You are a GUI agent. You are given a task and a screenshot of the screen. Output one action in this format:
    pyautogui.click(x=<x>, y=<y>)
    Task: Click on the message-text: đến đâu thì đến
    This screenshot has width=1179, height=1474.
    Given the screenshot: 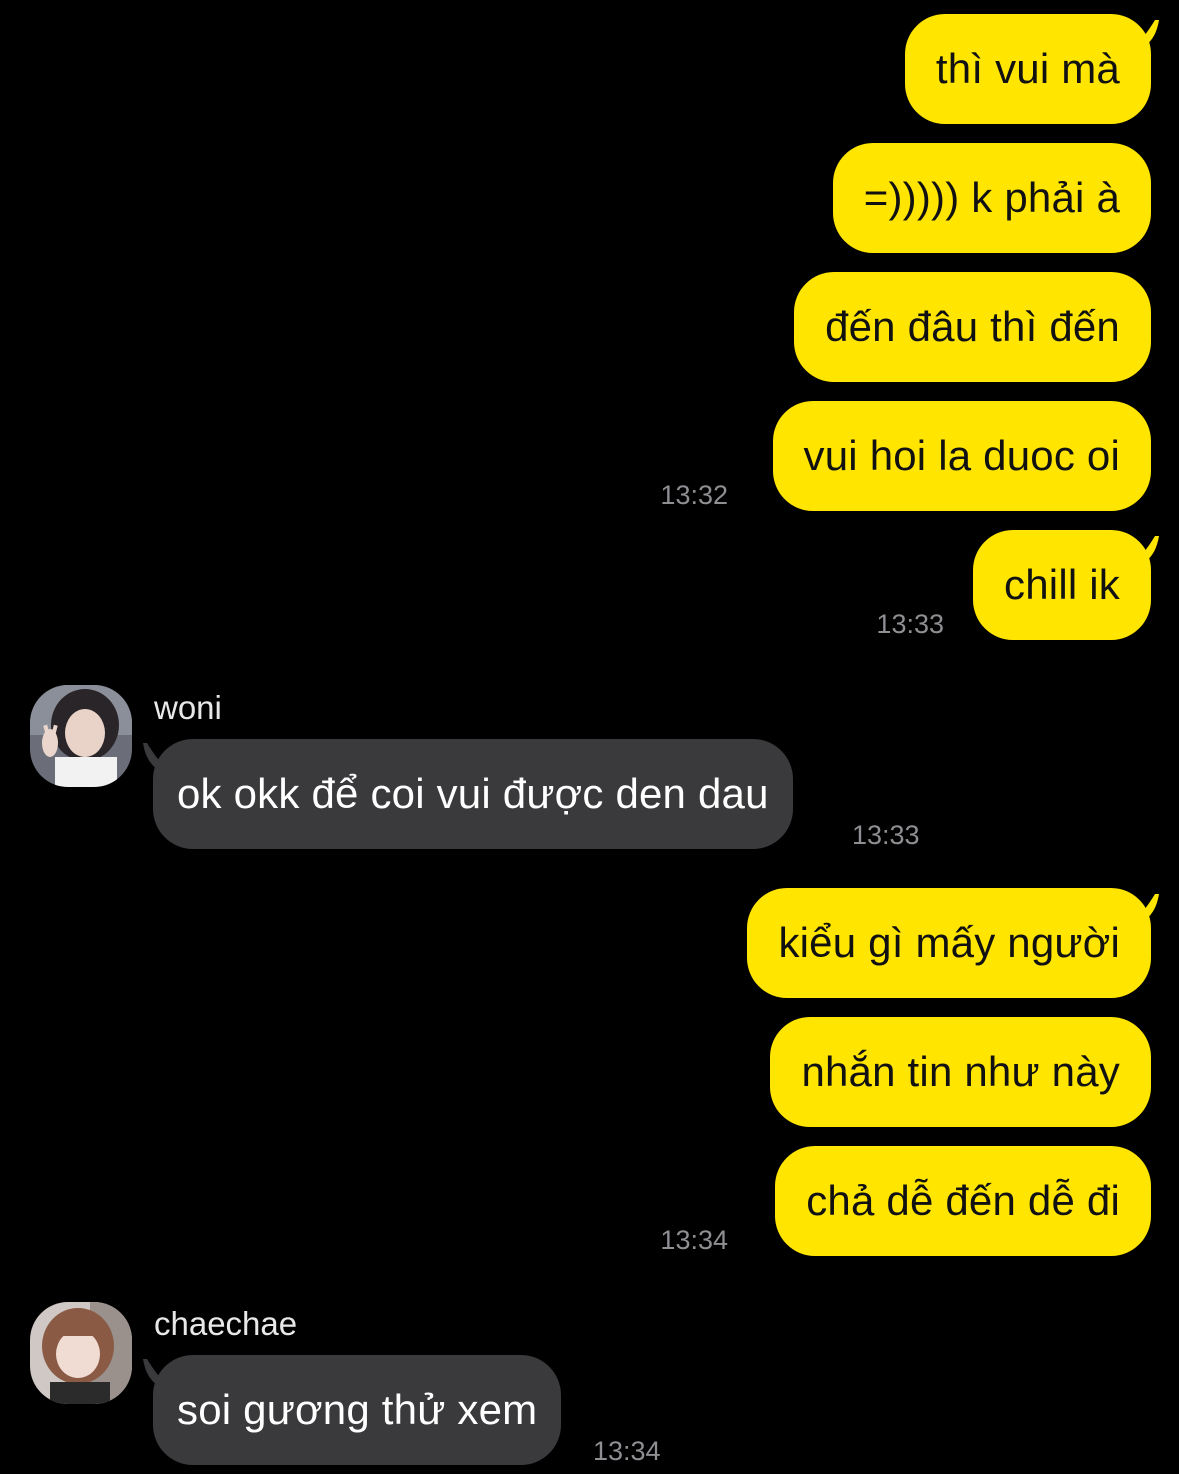 What is the action you would take?
    pyautogui.click(x=972, y=326)
    